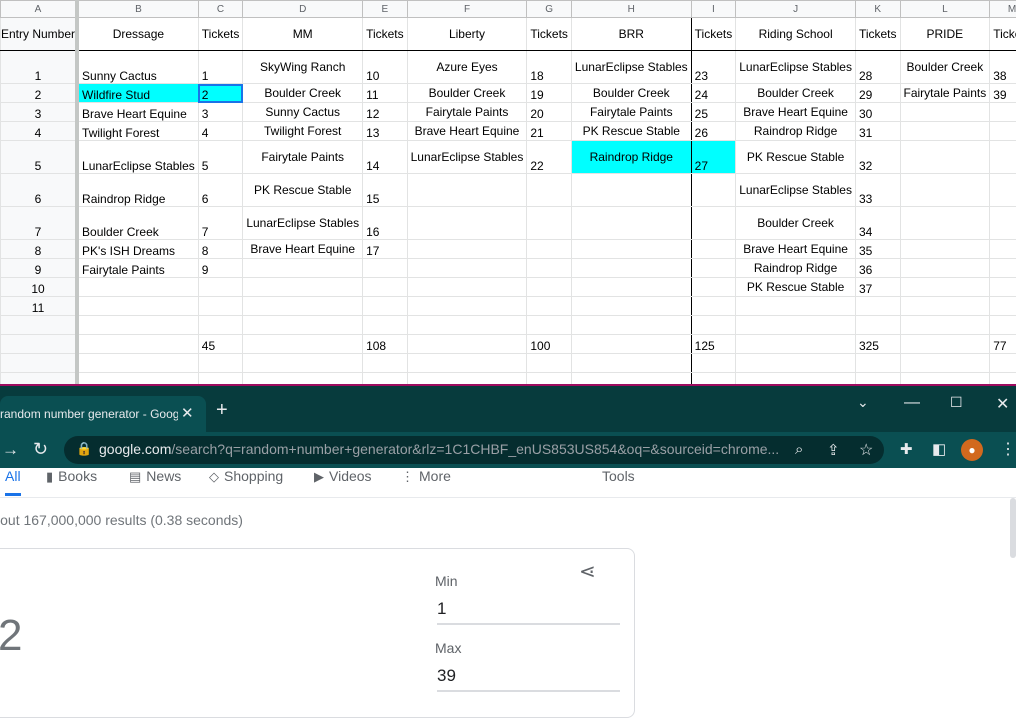 The image size is (1016, 718). Describe the element at coordinates (877, 67) in the screenshot. I see `grid-cell: 28` at that location.